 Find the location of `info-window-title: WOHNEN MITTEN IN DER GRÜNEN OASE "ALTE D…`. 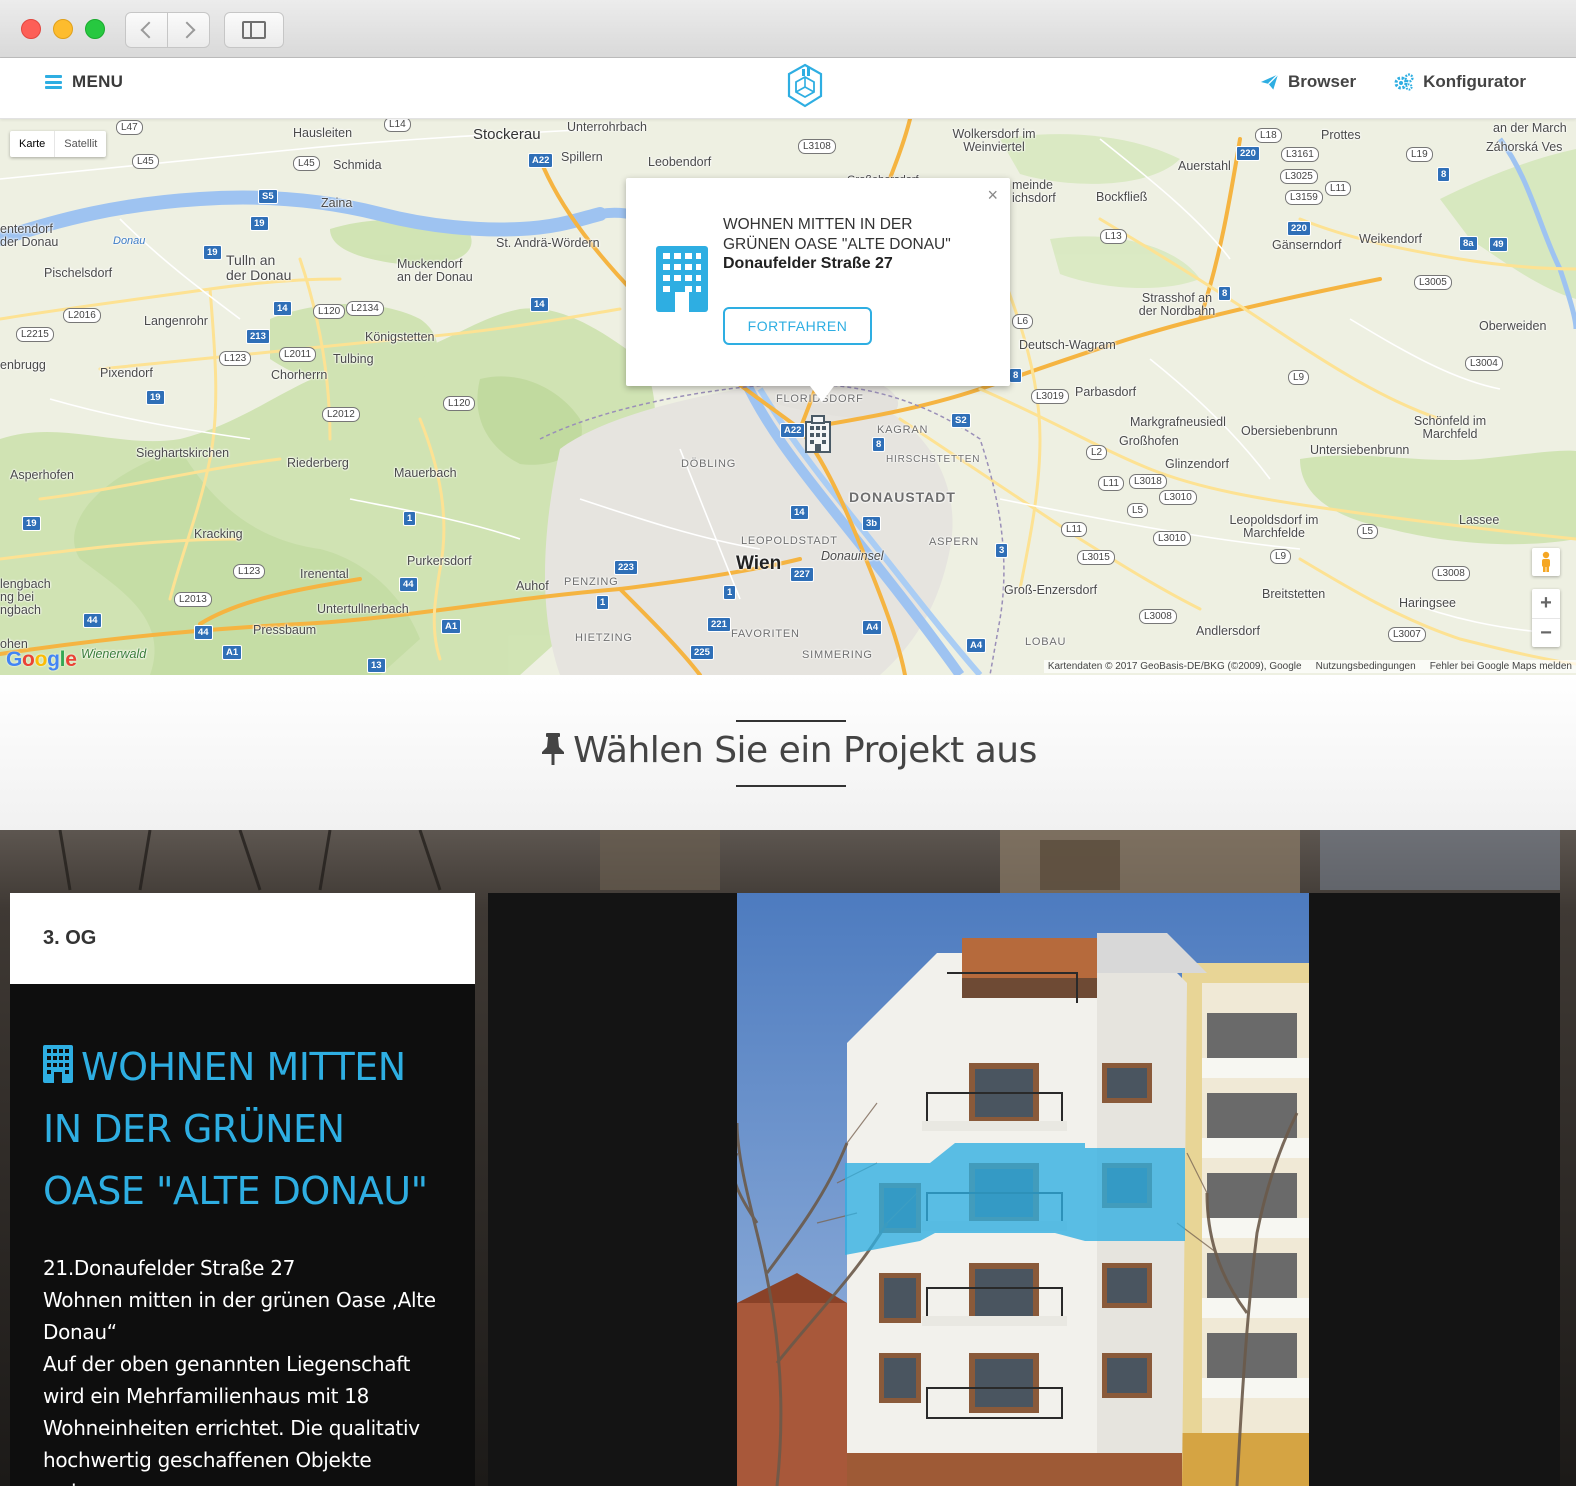

info-window-title: WOHNEN MITTEN IN DER GRÜNEN OASE "ALTE D… is located at coordinates (837, 234).